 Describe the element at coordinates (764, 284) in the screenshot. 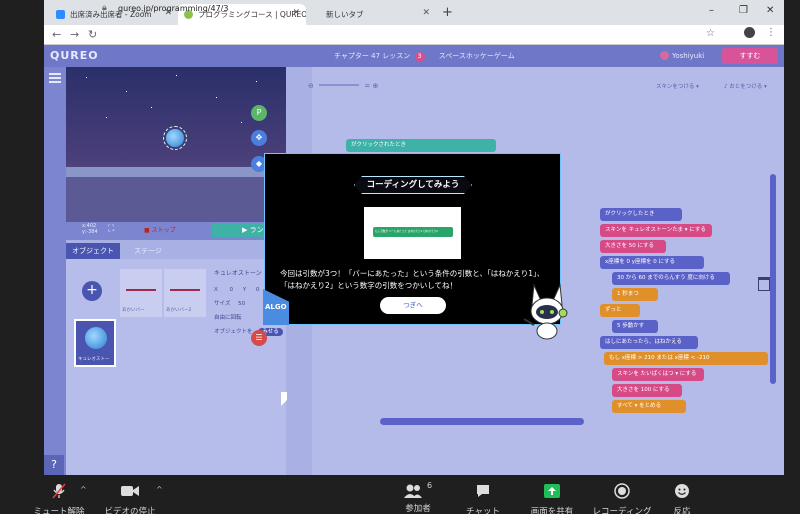

I see `trash-icon` at that location.